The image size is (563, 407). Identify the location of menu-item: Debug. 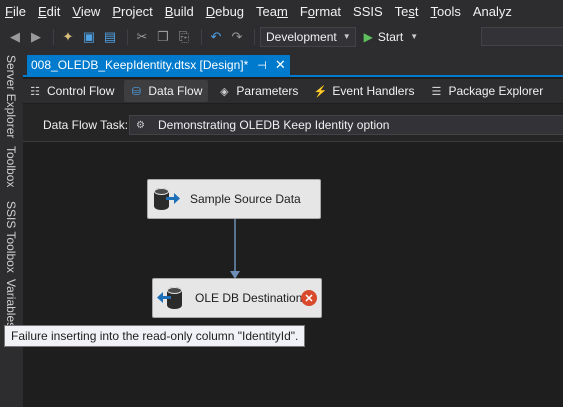
(226, 12).